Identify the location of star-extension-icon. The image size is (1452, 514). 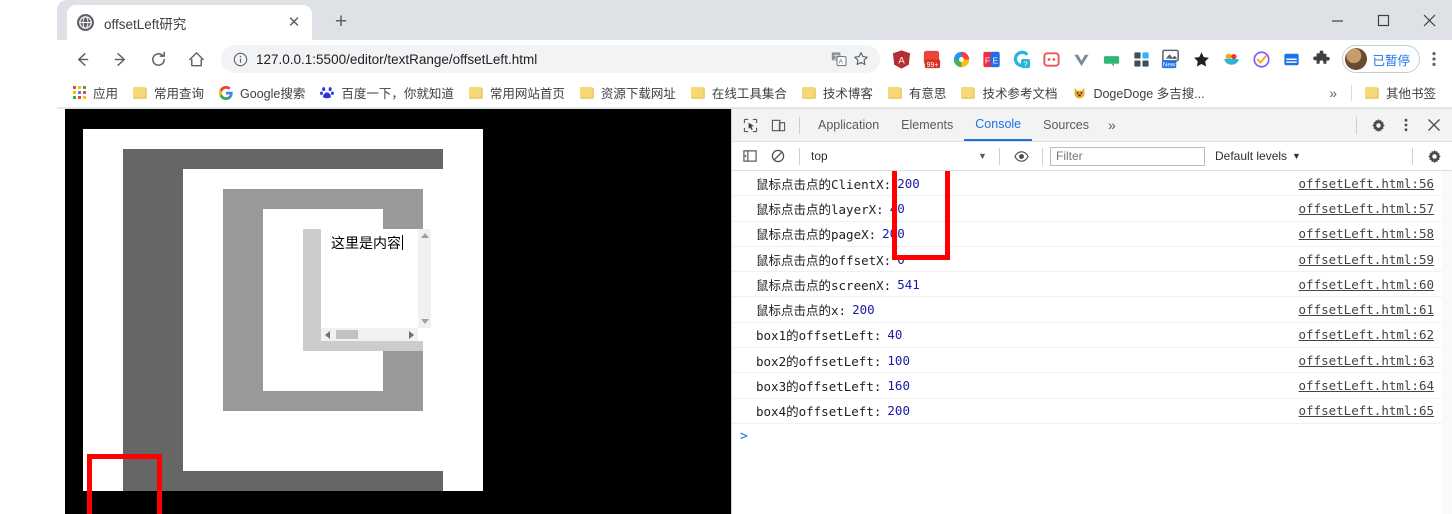
(1201, 59).